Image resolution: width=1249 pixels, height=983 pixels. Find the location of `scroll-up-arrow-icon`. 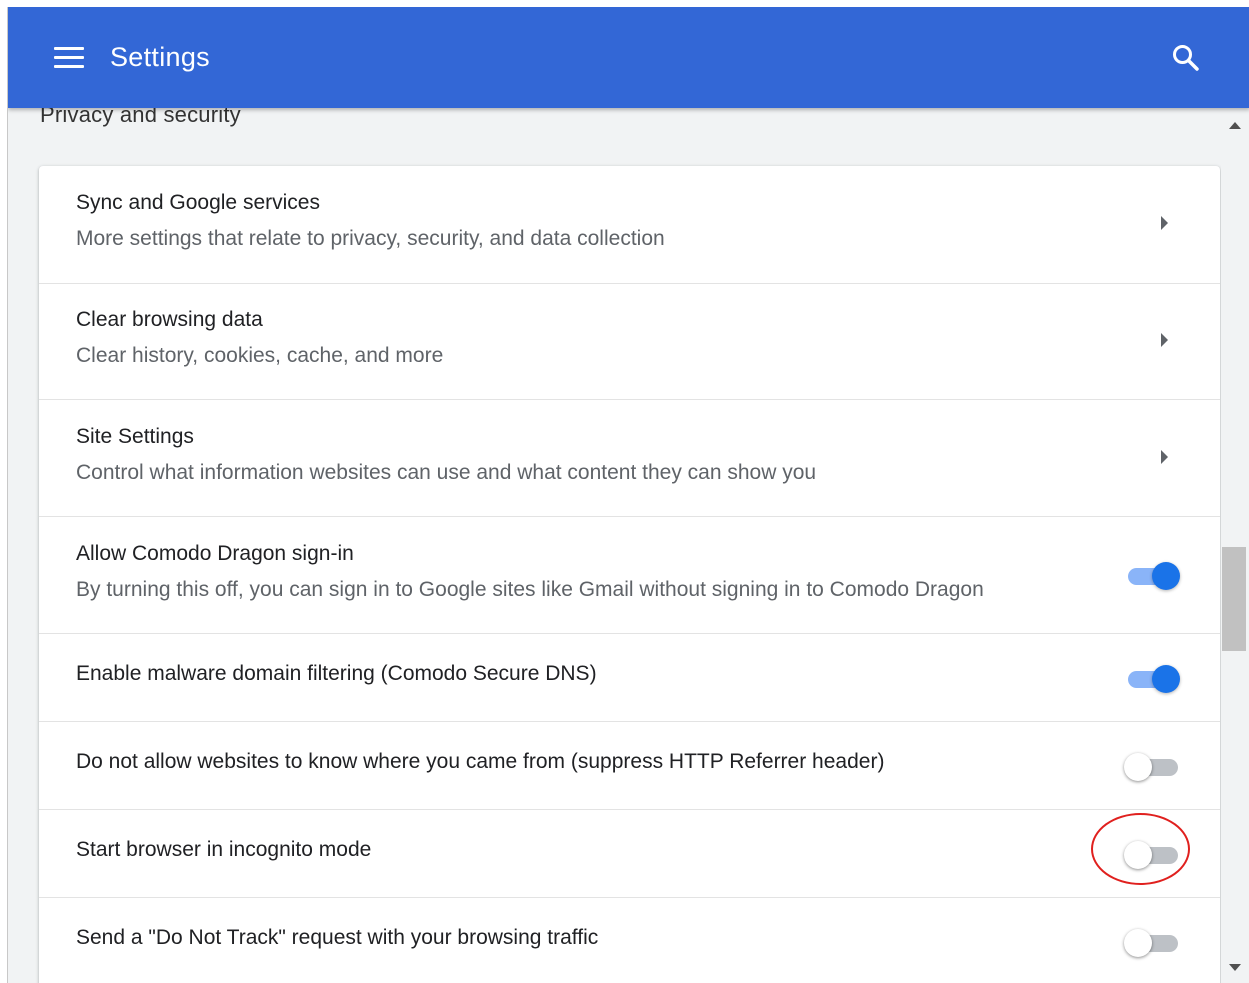

scroll-up-arrow-icon is located at coordinates (1235, 125).